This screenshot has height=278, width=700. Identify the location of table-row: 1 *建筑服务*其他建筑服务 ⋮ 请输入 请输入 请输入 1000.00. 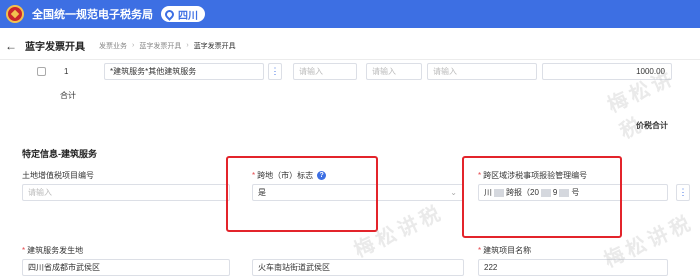
(350, 72).